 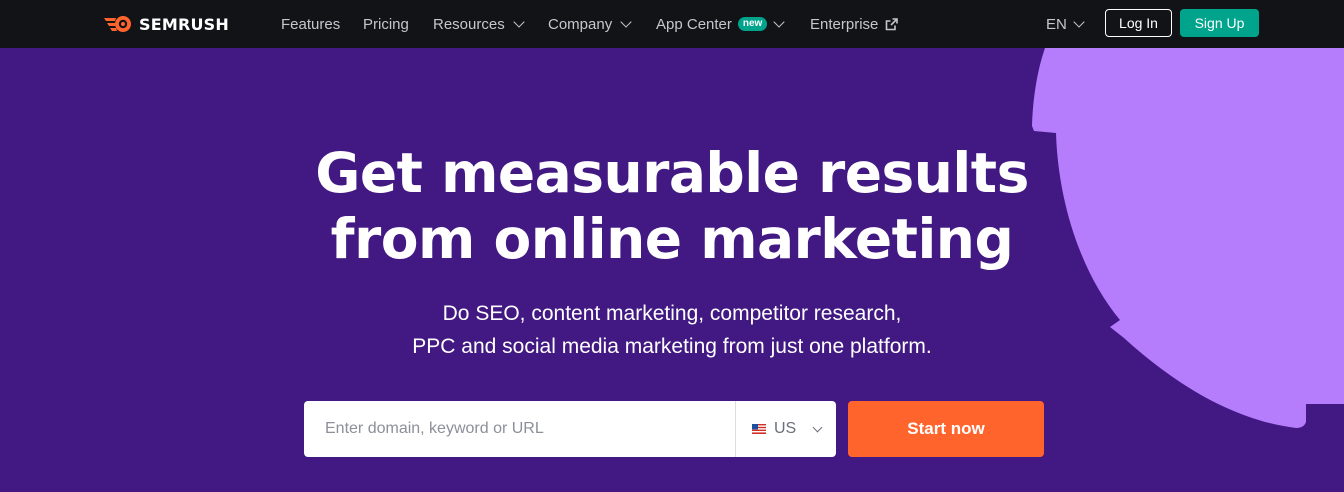 I want to click on nav-item-label: Pricing, so click(x=386, y=24).